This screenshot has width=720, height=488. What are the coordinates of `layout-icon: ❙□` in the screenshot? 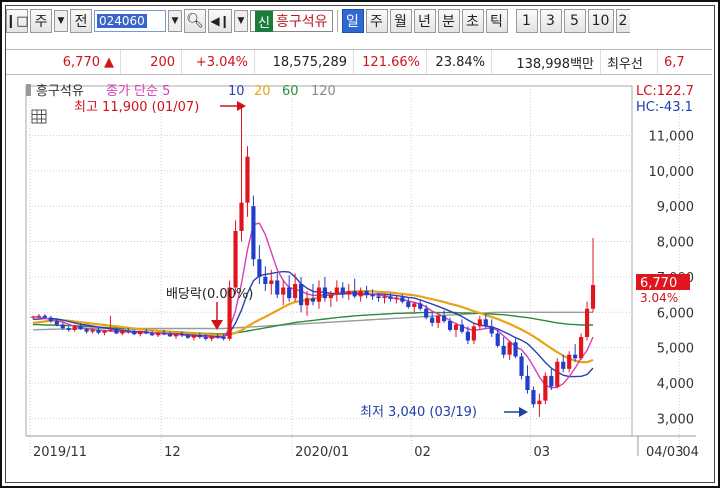 It's located at (17, 21).